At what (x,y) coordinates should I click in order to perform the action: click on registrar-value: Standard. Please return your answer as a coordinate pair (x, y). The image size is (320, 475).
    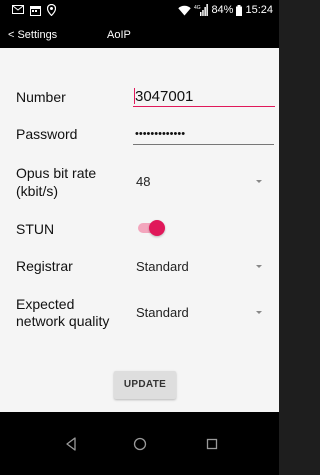
    Looking at the image, I should click on (162, 266).